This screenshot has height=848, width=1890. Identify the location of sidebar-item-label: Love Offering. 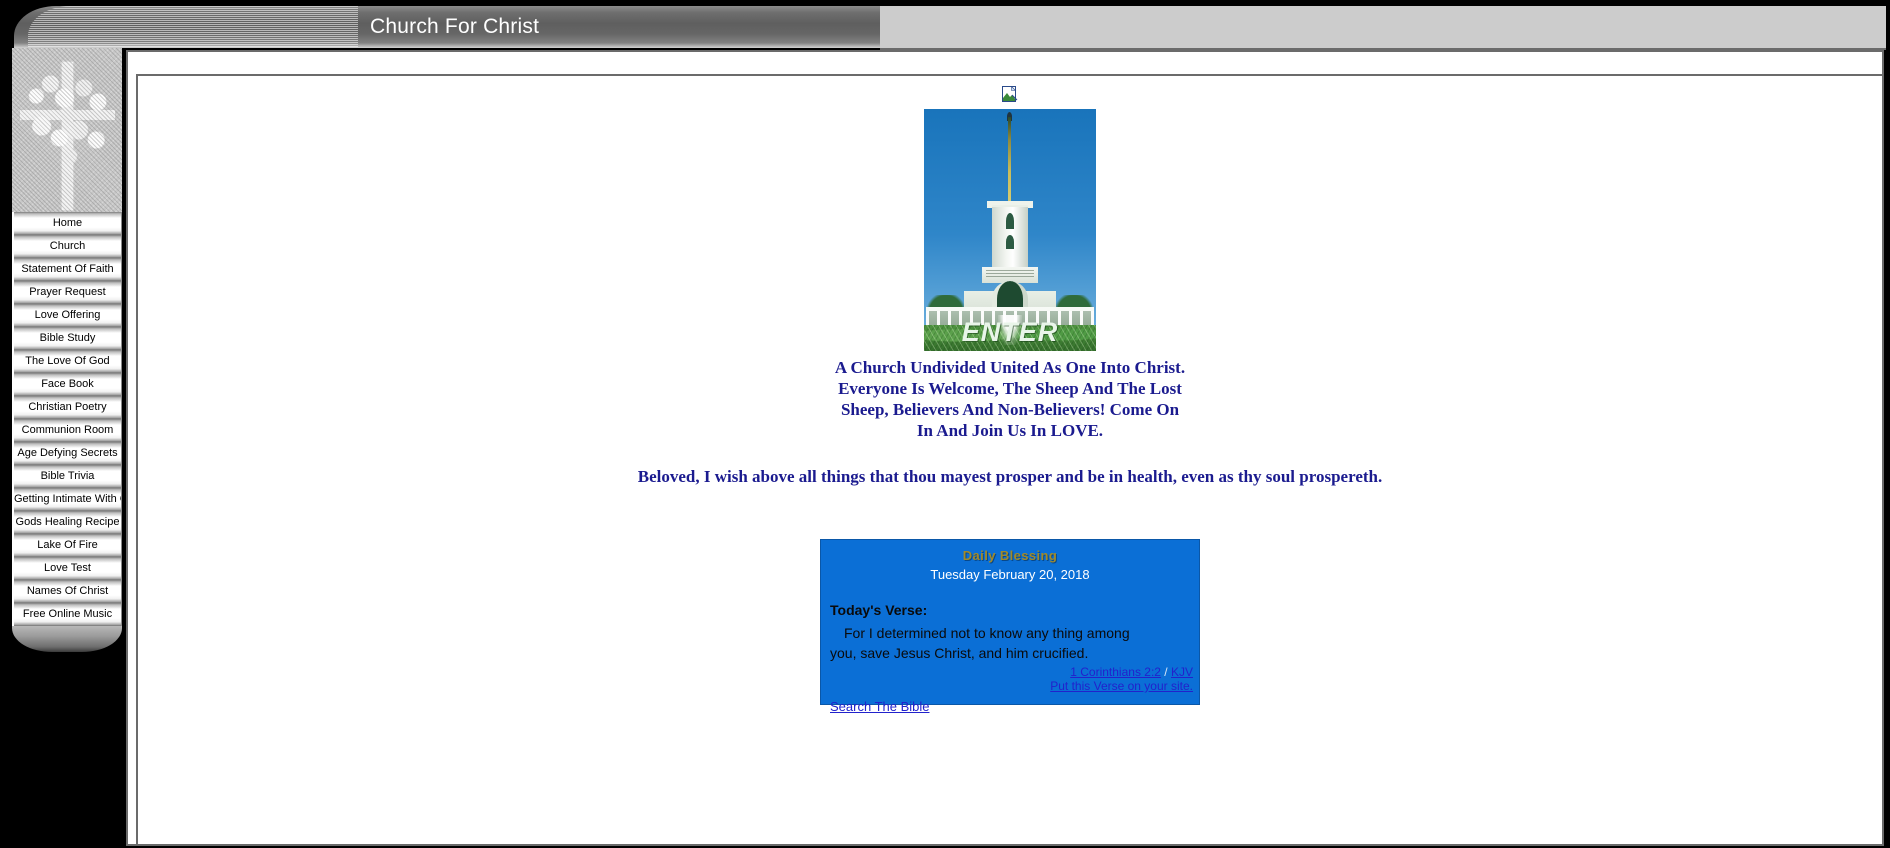
(67, 315).